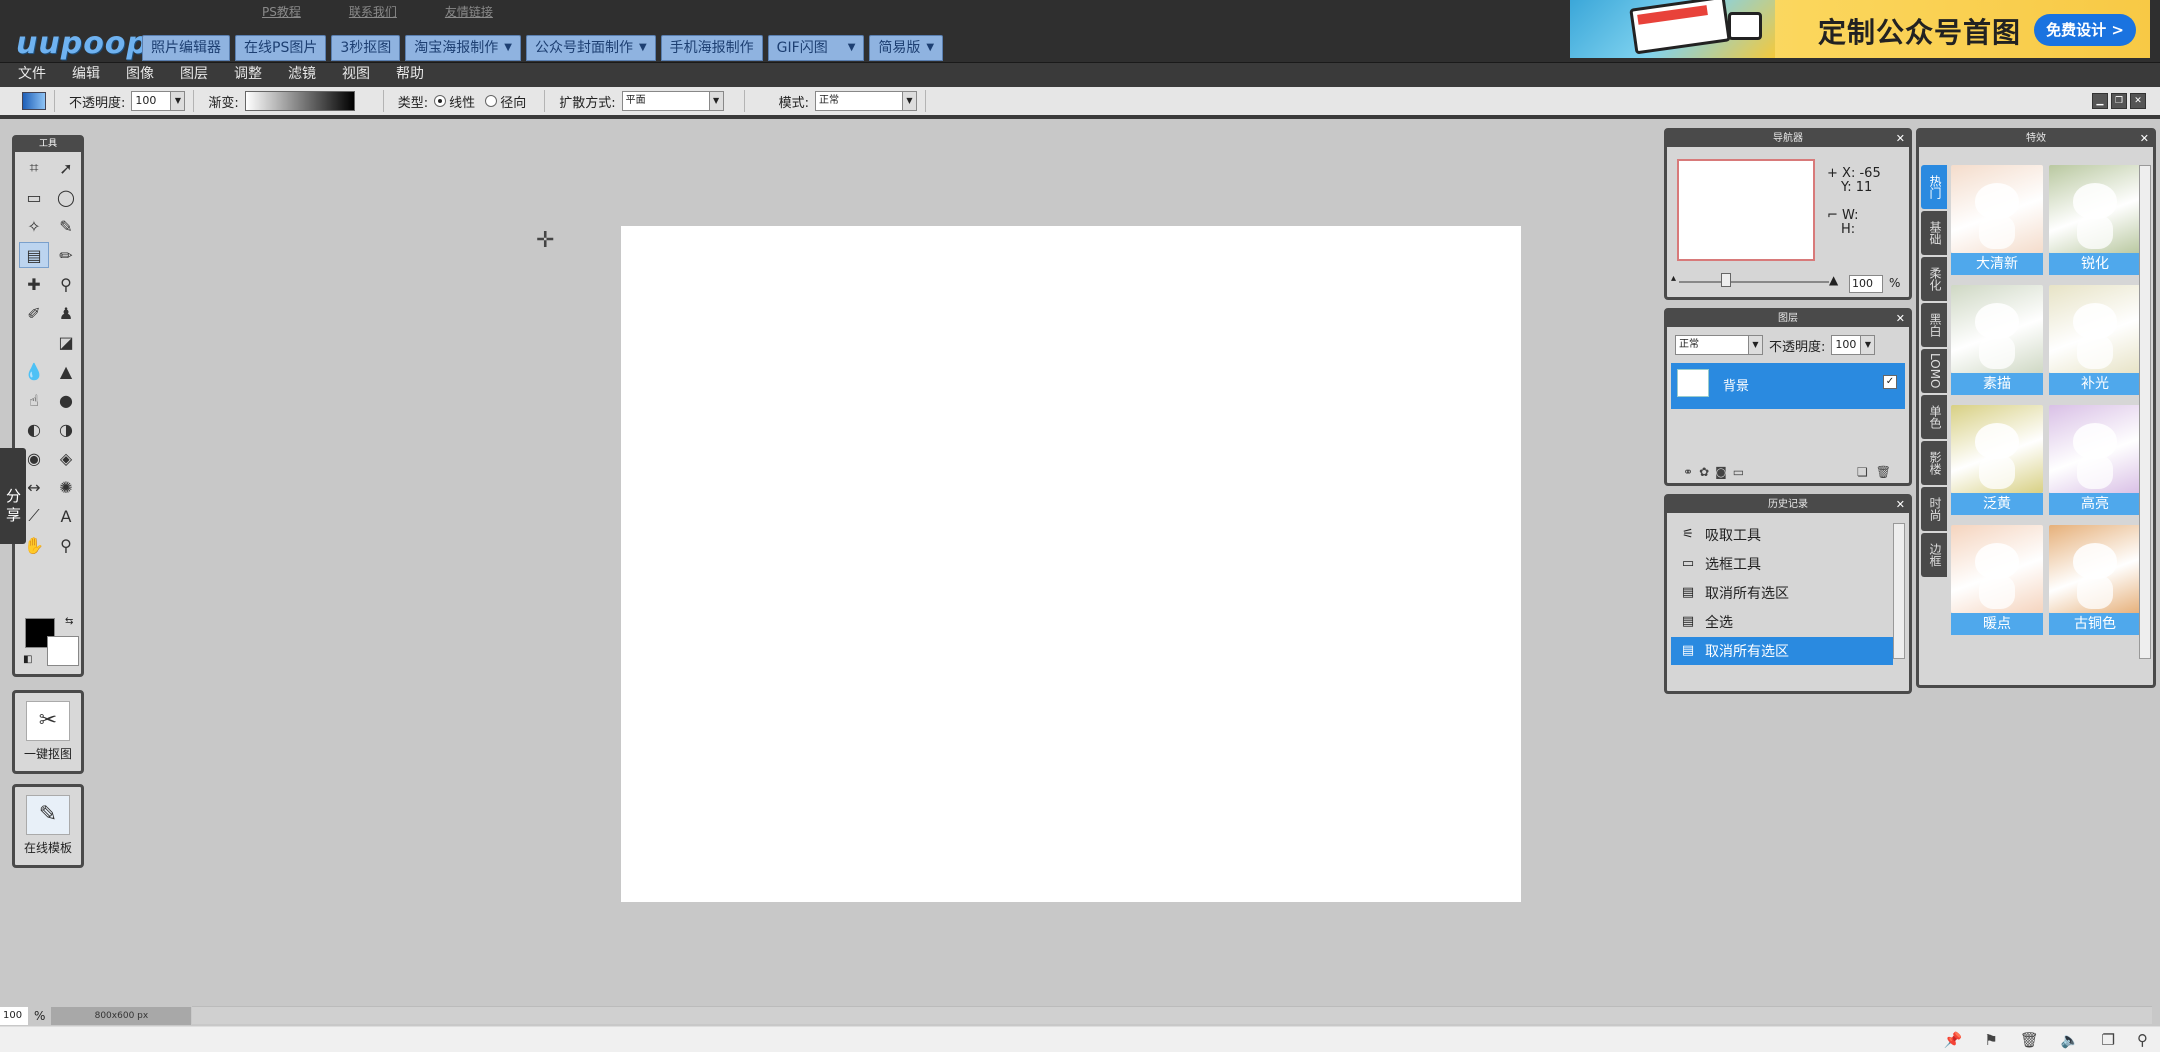 This screenshot has width=2160, height=1052. What do you see at coordinates (66, 516) in the screenshot?
I see `text-icon: A` at bounding box center [66, 516].